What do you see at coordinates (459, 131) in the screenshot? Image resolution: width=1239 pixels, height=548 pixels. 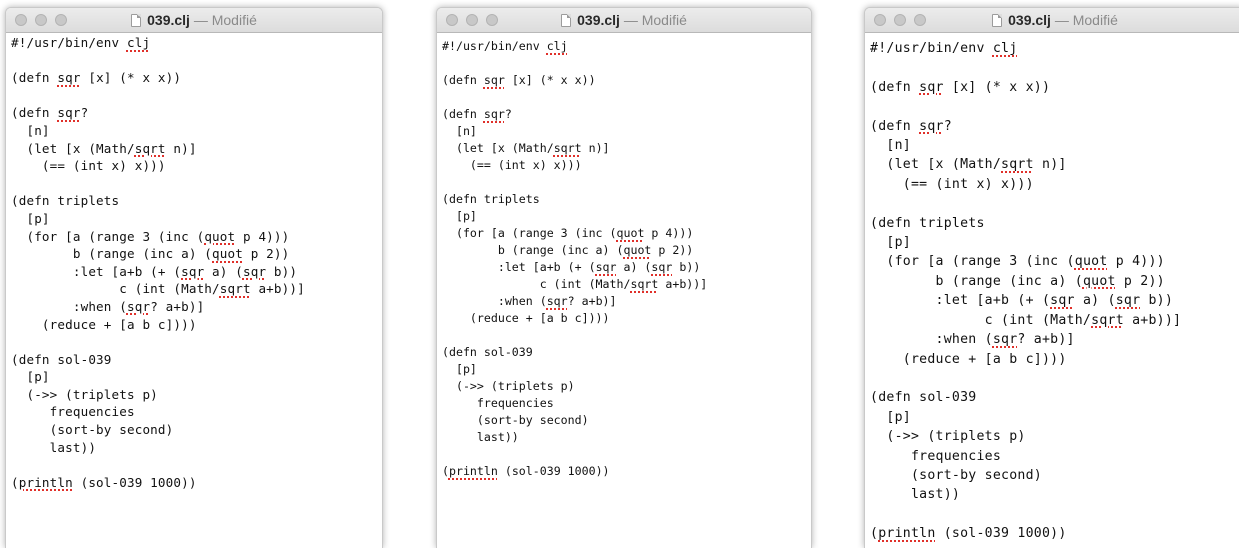 I see `code-line: [n]` at bounding box center [459, 131].